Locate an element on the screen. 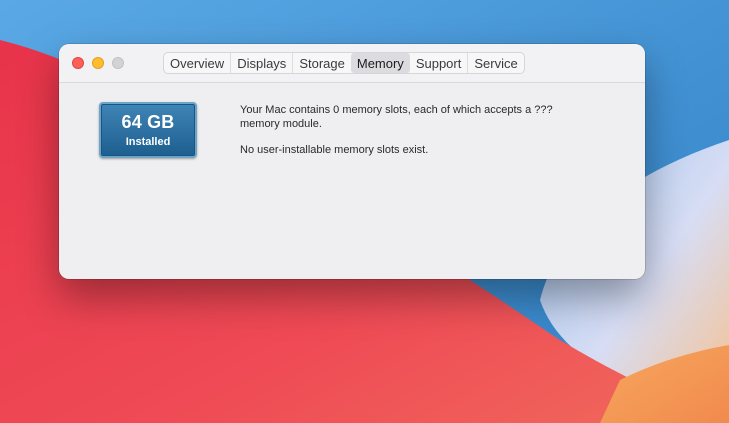 Image resolution: width=729 pixels, height=423 pixels. tab-service: Service is located at coordinates (495, 63).